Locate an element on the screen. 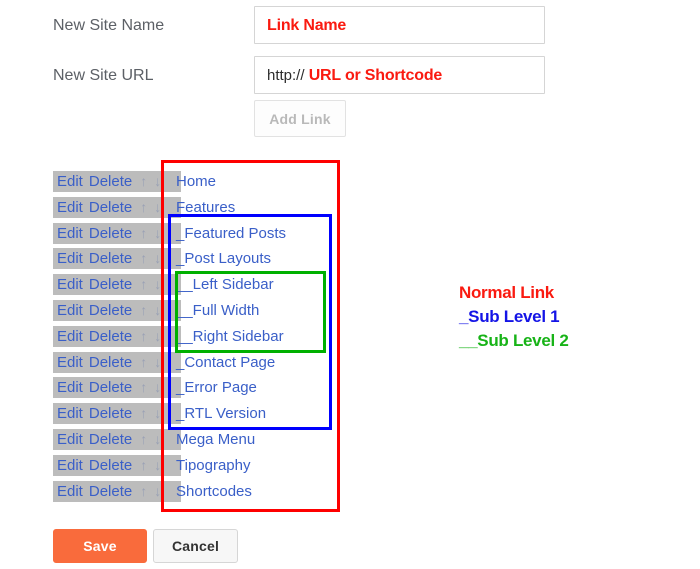 The width and height of the screenshot is (700, 569). legend: Normal Link _Sub Level 1 __Sub Level 2 is located at coordinates (514, 317).